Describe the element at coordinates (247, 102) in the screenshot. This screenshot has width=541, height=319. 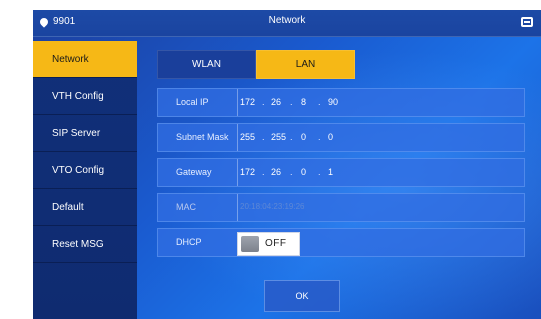
I see `local-ip-octet-1: 172` at that location.